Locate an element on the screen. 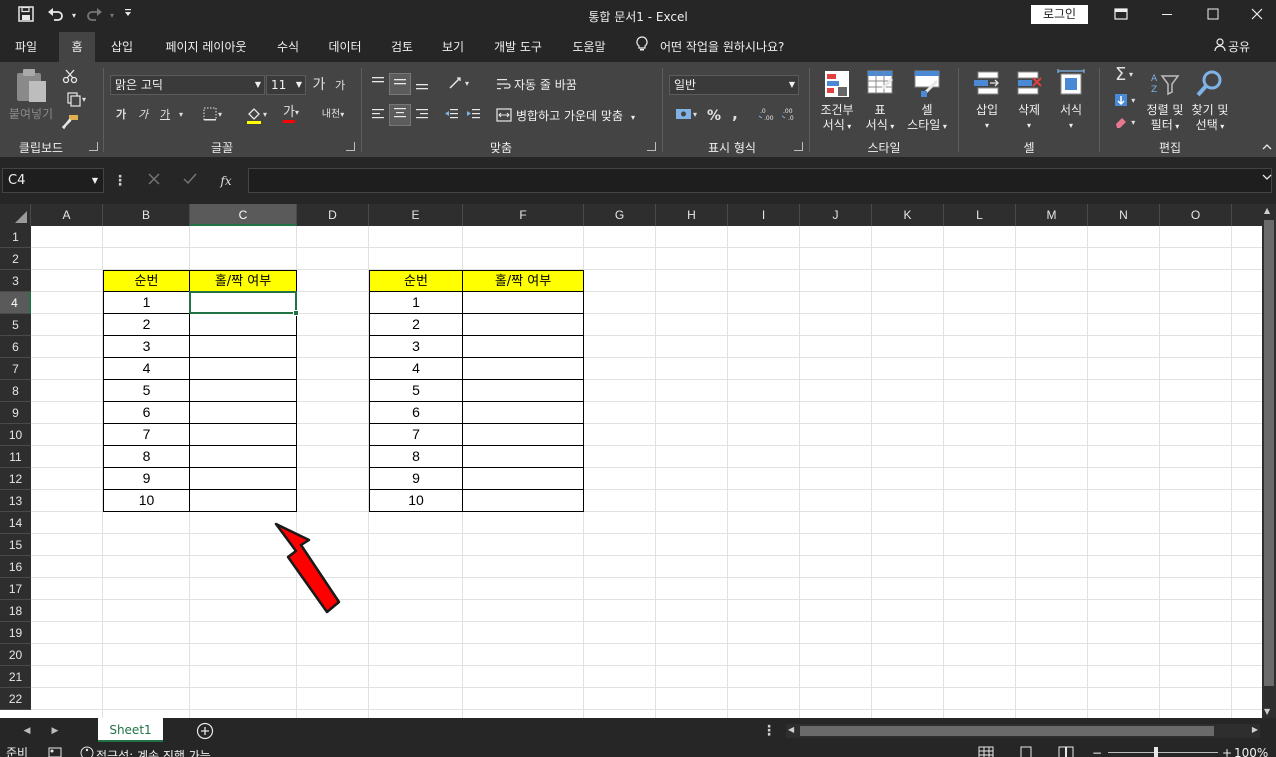 This screenshot has height=757, width=1276. tab-page-layout: 페이지 레이아웃 is located at coordinates (206, 47).